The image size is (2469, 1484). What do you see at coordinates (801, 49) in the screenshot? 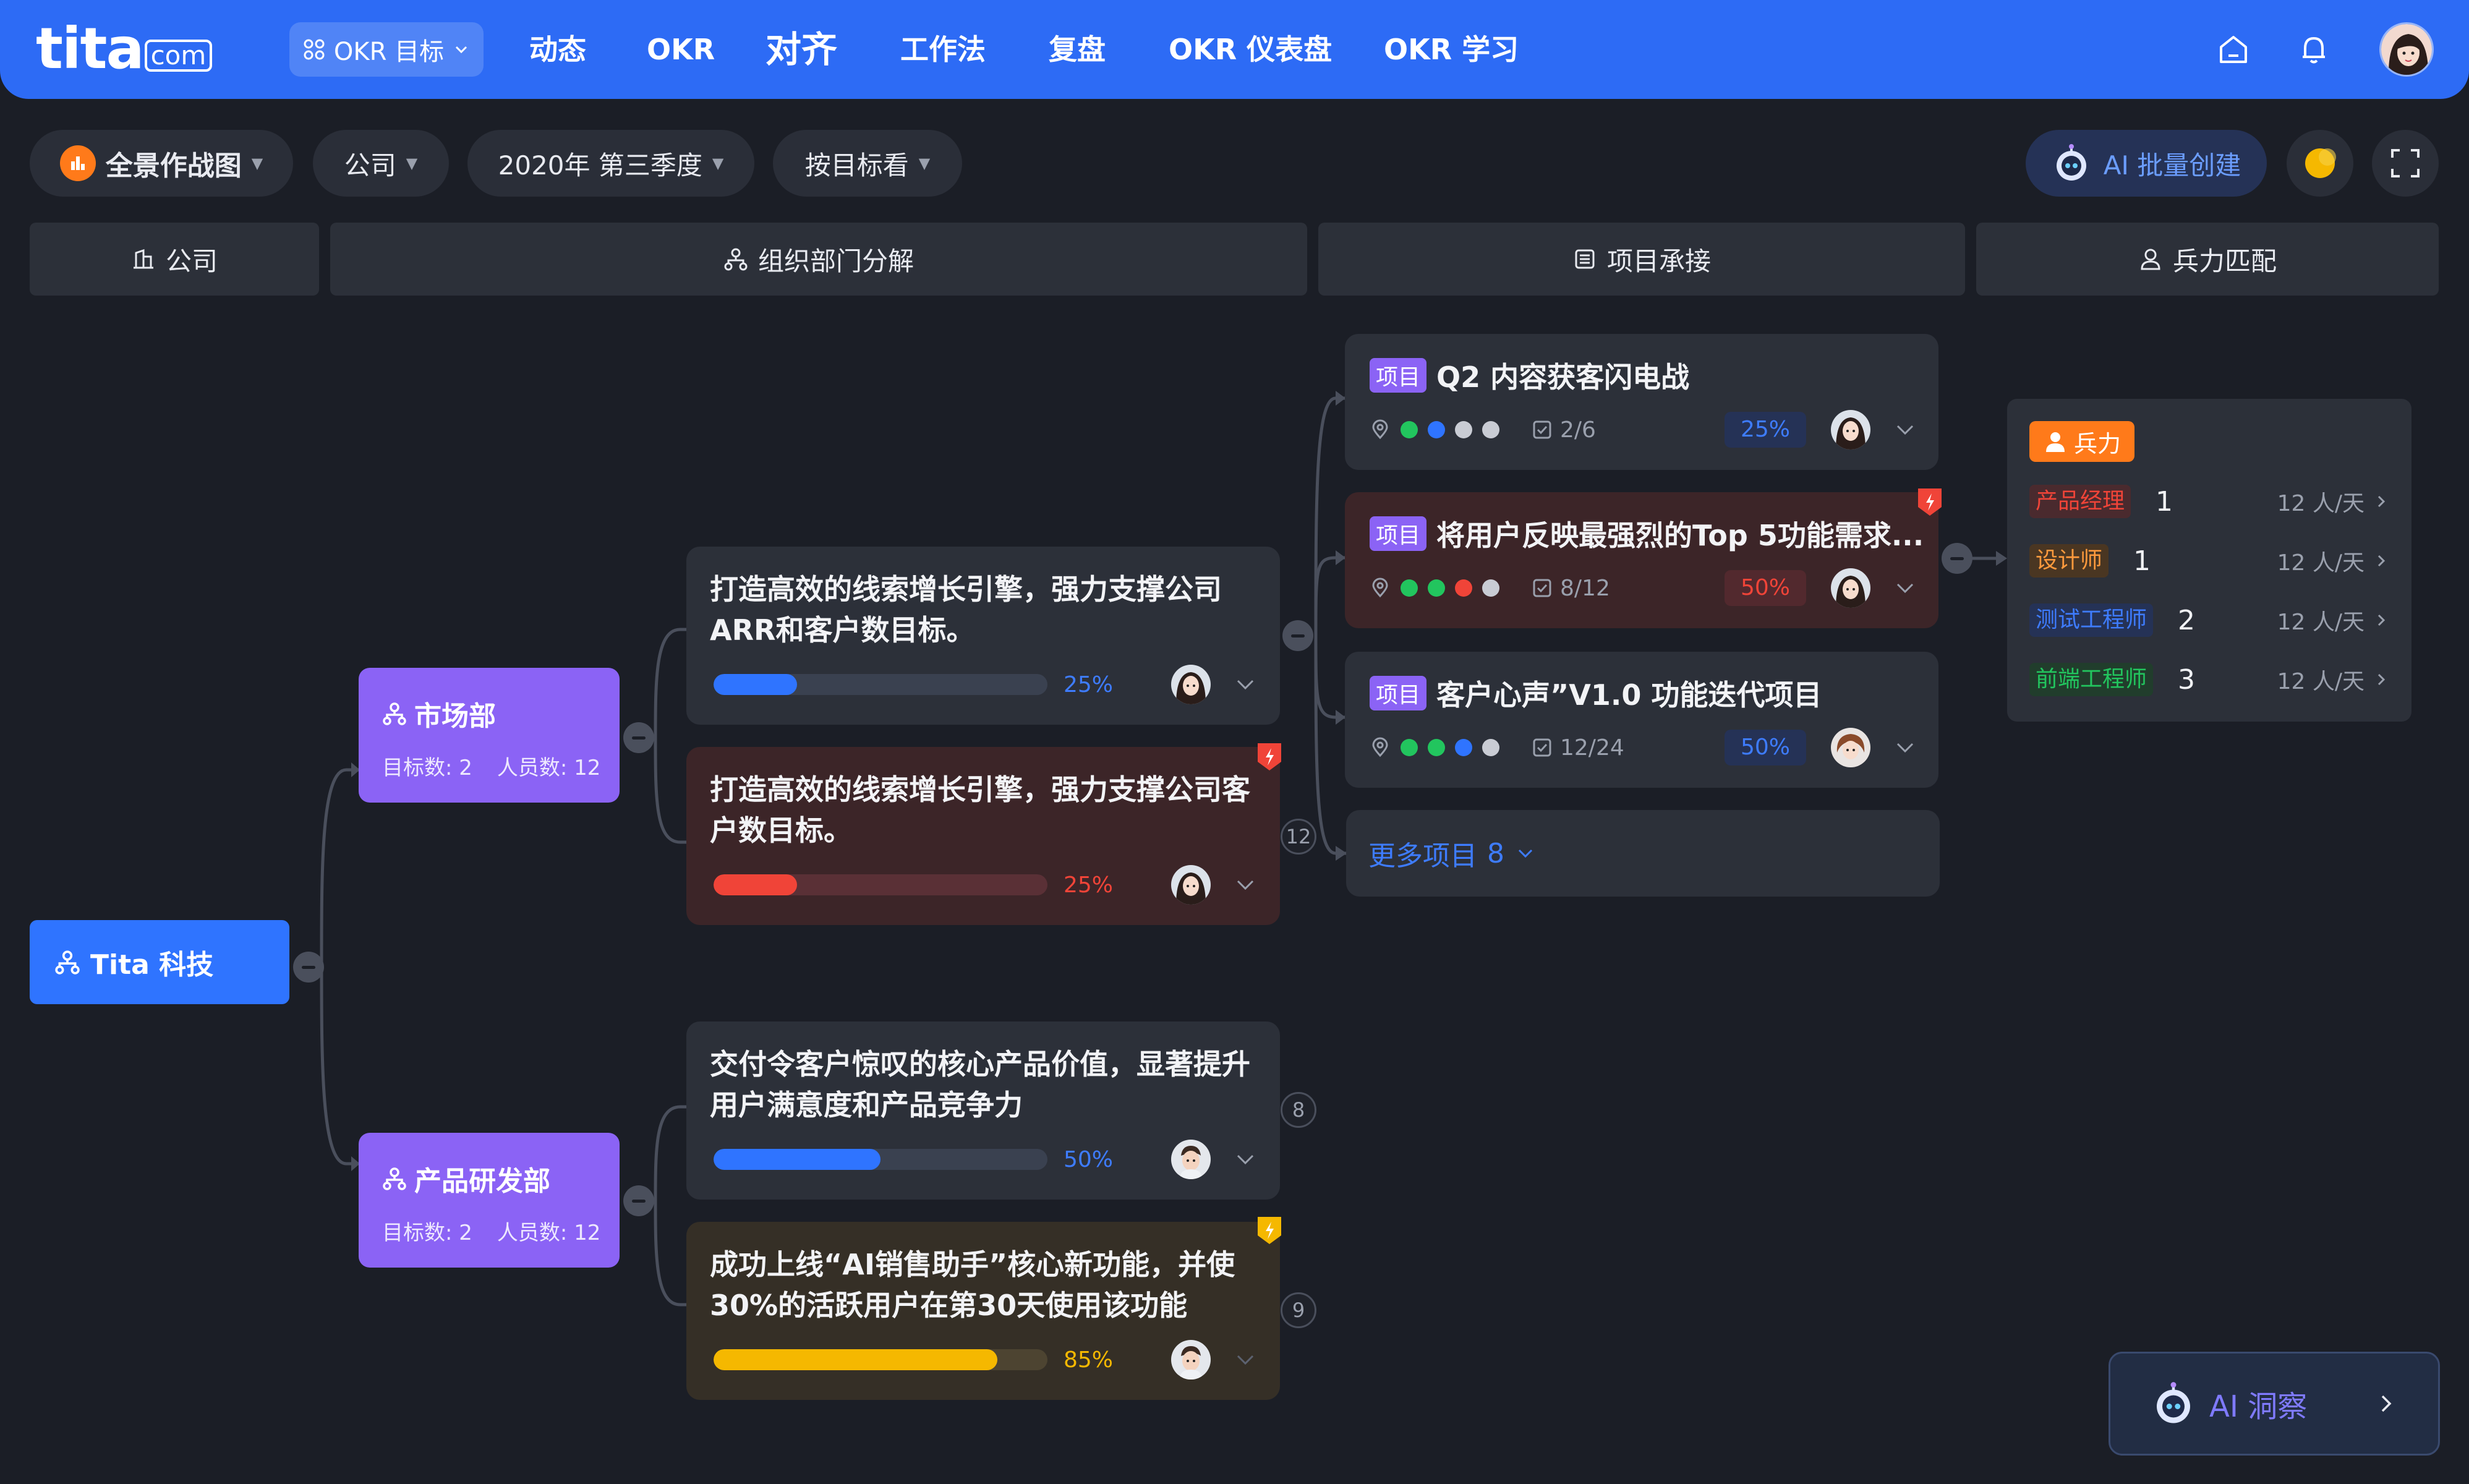
I see `nav-alignment: 对齐` at bounding box center [801, 49].